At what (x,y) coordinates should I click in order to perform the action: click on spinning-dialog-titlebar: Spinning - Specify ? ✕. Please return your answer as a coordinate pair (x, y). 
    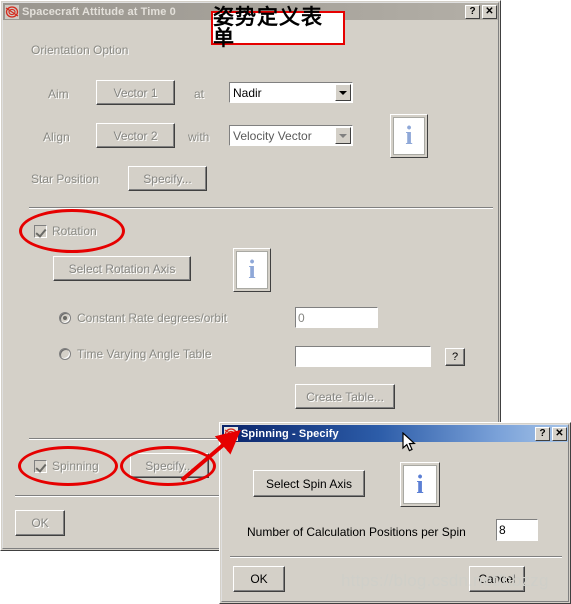
    Looking at the image, I should click on (395, 433).